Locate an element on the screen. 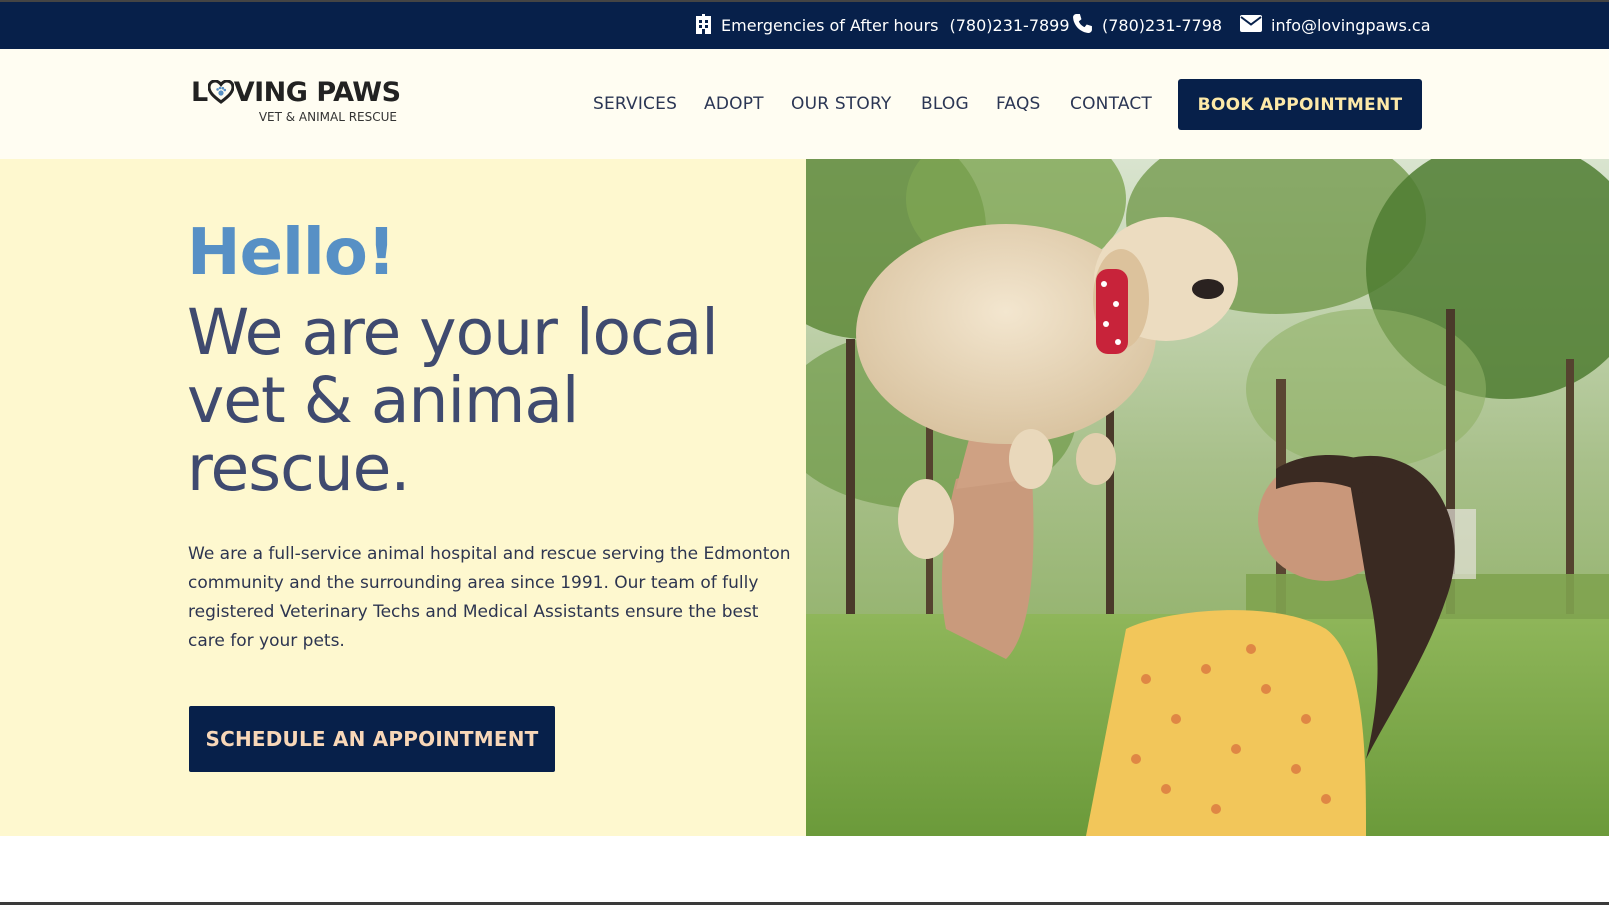 The width and height of the screenshot is (1609, 905). hero-headline: We are your local vet & animal rescue. is located at coordinates (453, 400).